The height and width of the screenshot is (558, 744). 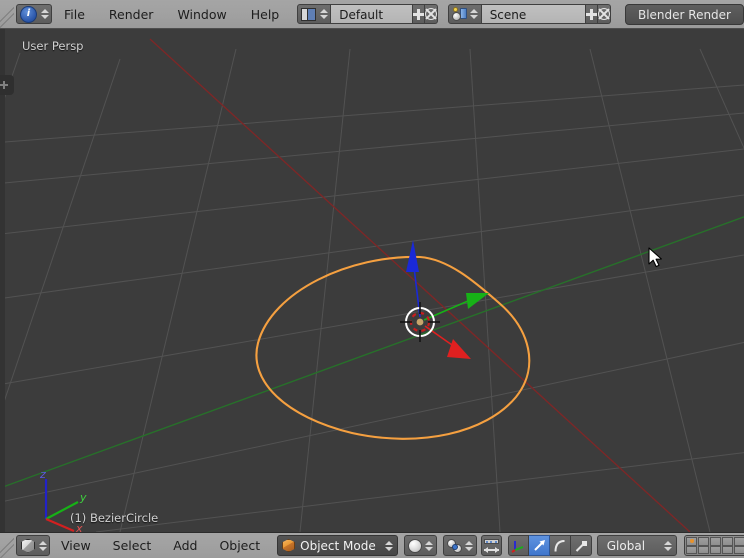 I want to click on 3d-view-editor-icon, so click(x=28, y=545).